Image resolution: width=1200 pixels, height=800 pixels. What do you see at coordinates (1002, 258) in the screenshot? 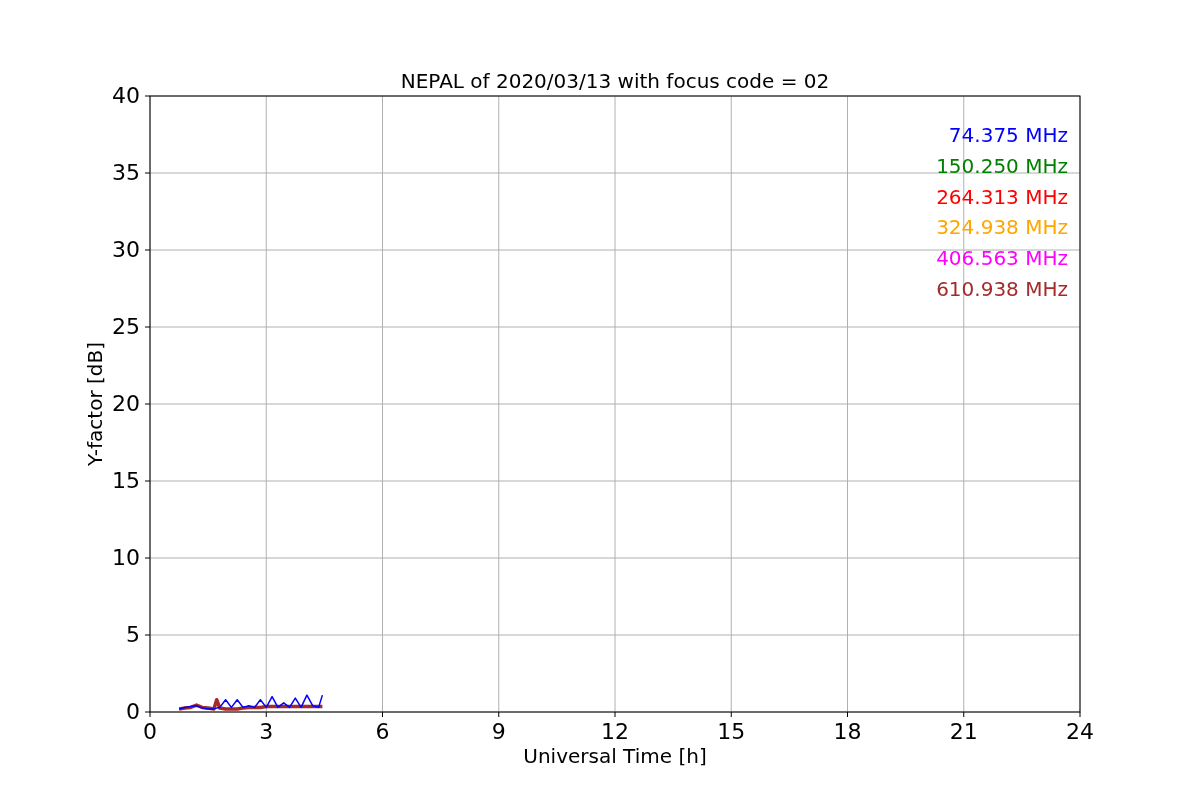
I see `legend-label: 406.563 MHz` at bounding box center [1002, 258].